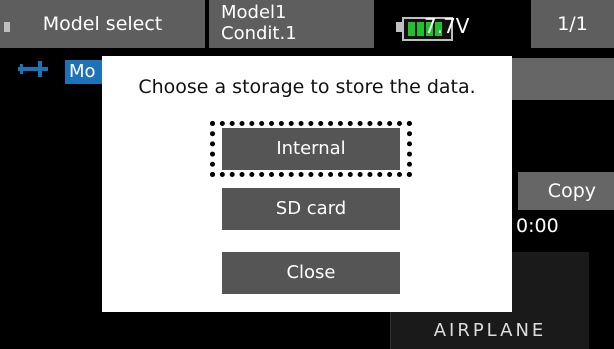 The image size is (614, 349). Describe the element at coordinates (102, 24) in the screenshot. I see `screen-title: Model select` at that location.